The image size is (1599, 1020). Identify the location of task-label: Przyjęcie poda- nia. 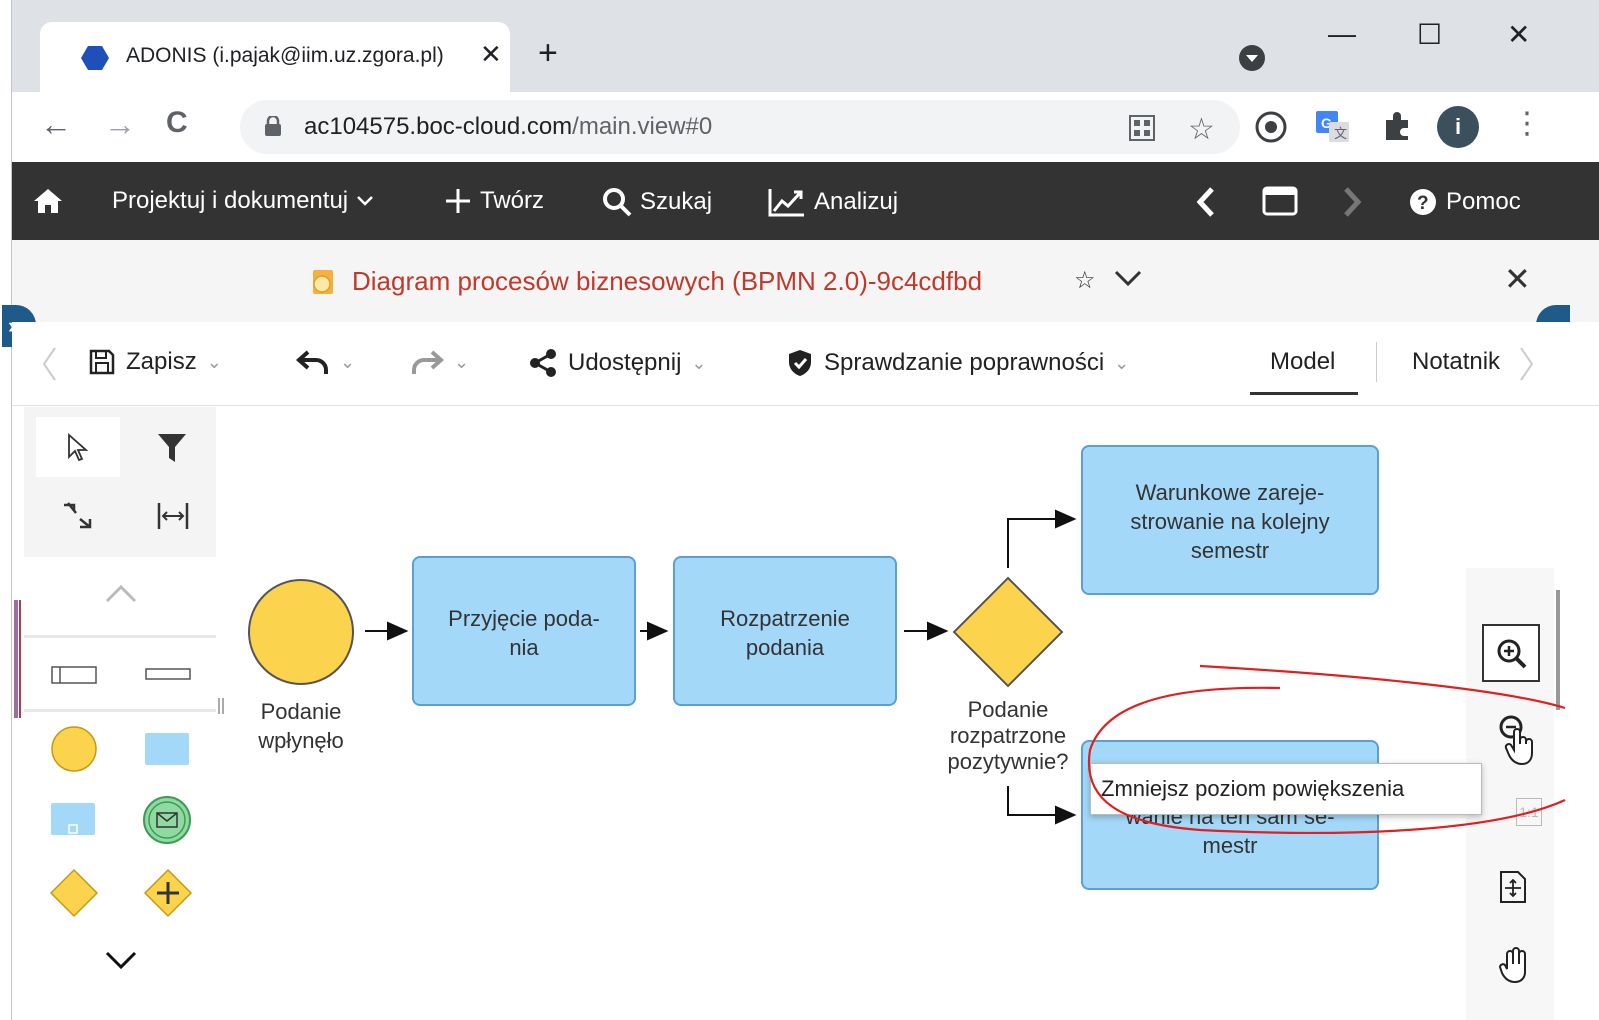
(524, 633).